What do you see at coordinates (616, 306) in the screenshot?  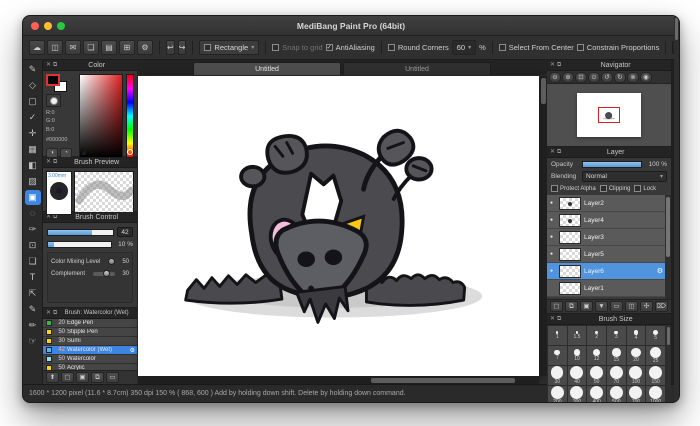 I see `folder-icon: ▭` at bounding box center [616, 306].